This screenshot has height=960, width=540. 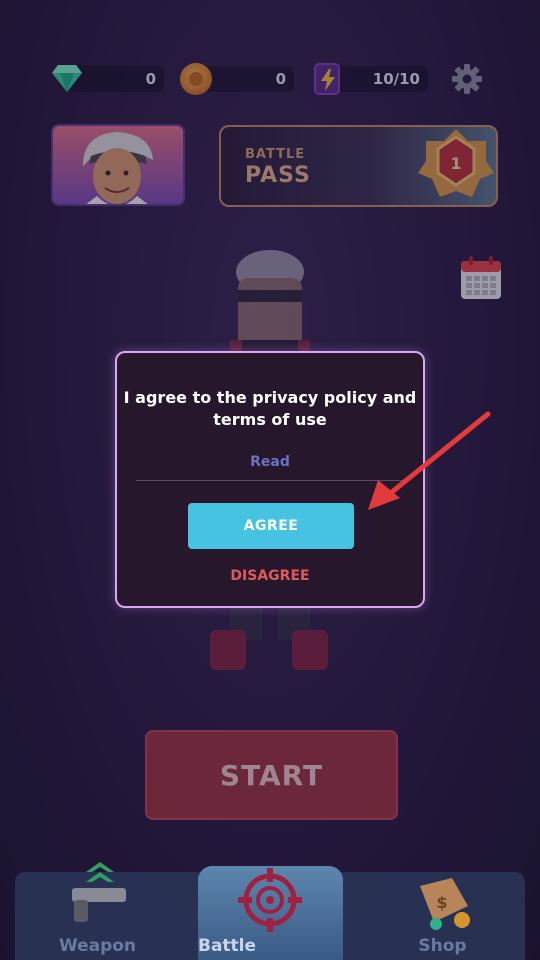 I want to click on crosshair-icon, so click(x=270, y=900).